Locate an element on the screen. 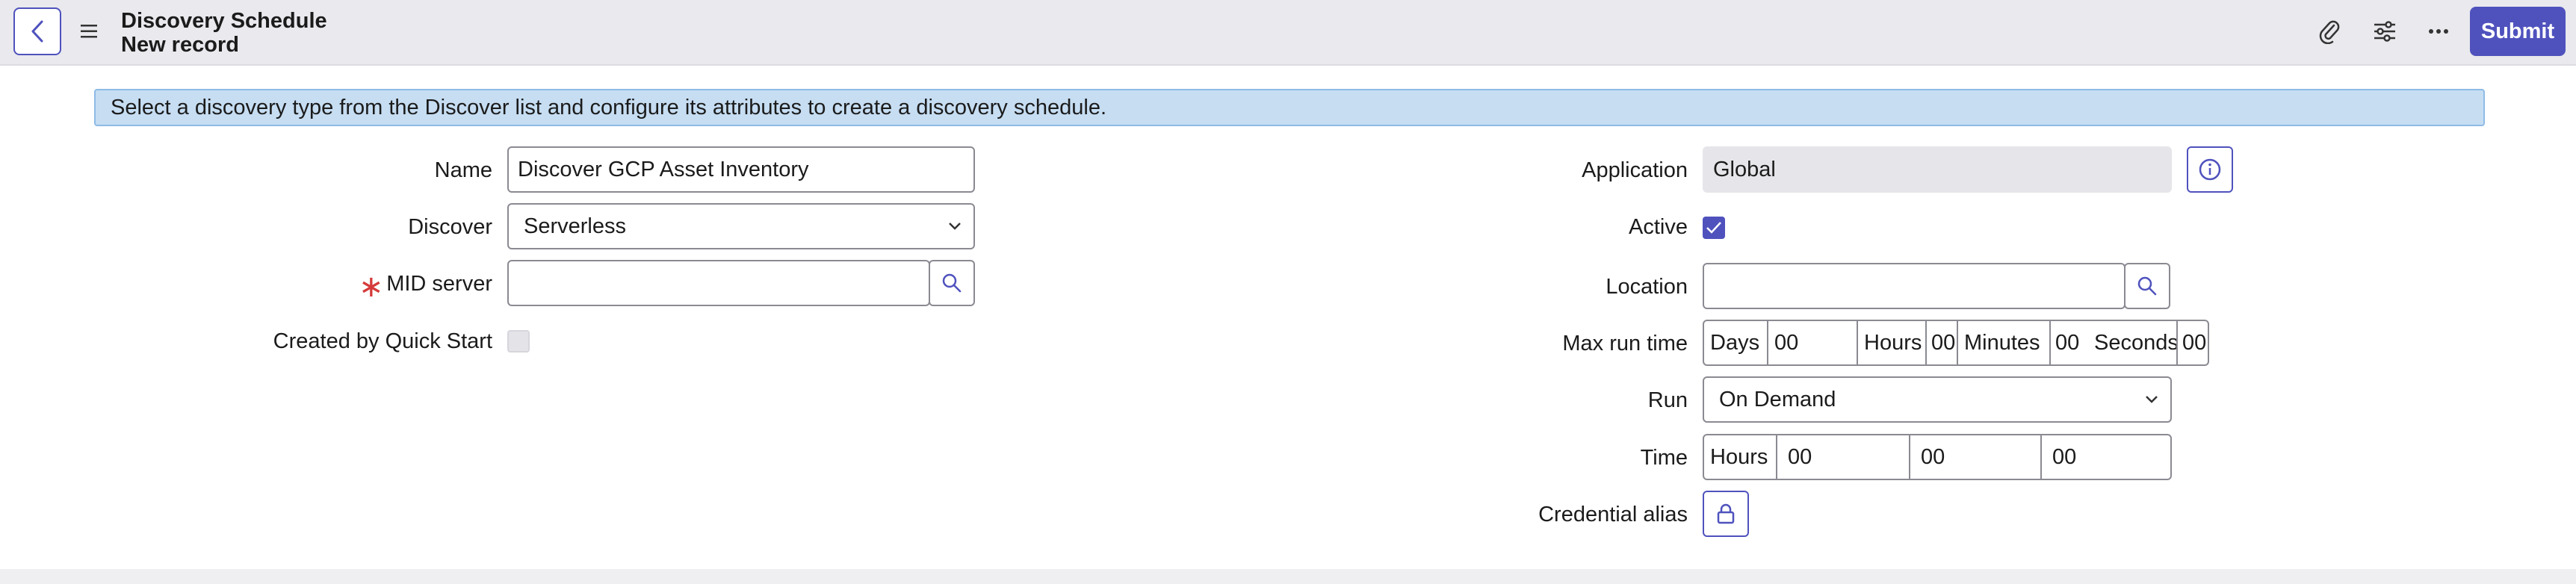 The height and width of the screenshot is (584, 2576). run-label: Run is located at coordinates (1667, 400).